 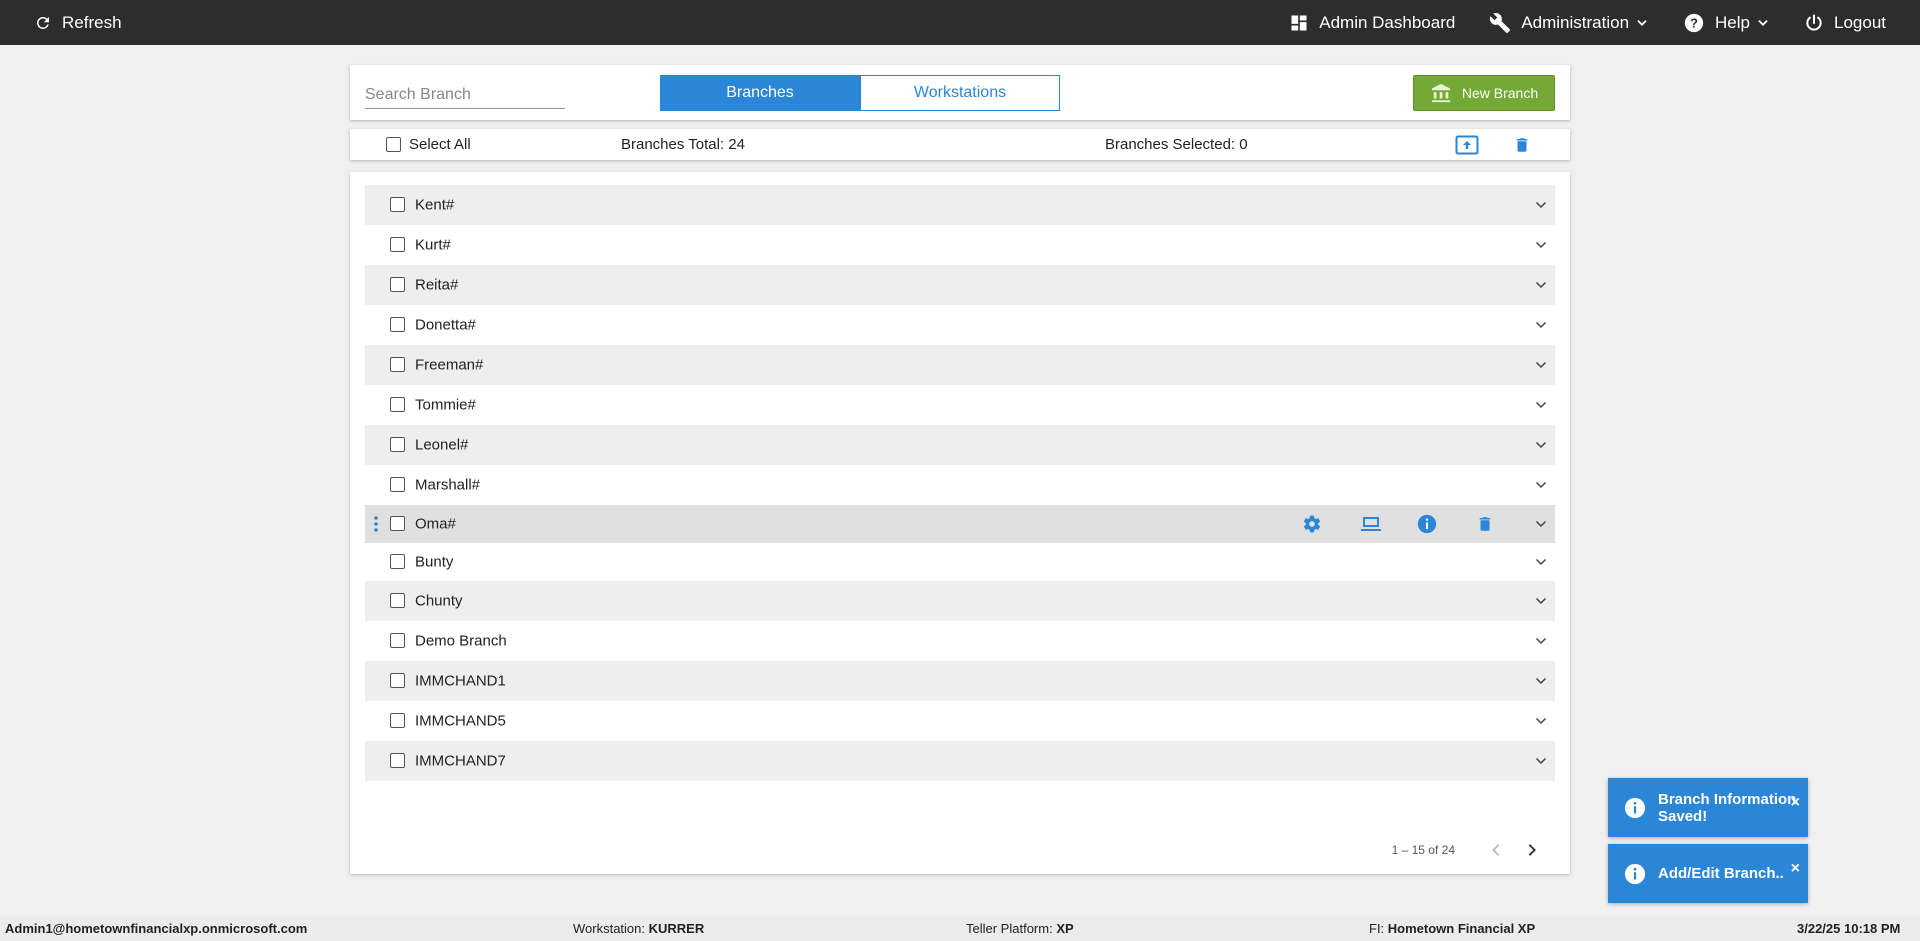 I want to click on tab-branches: Branches, so click(x=760, y=93).